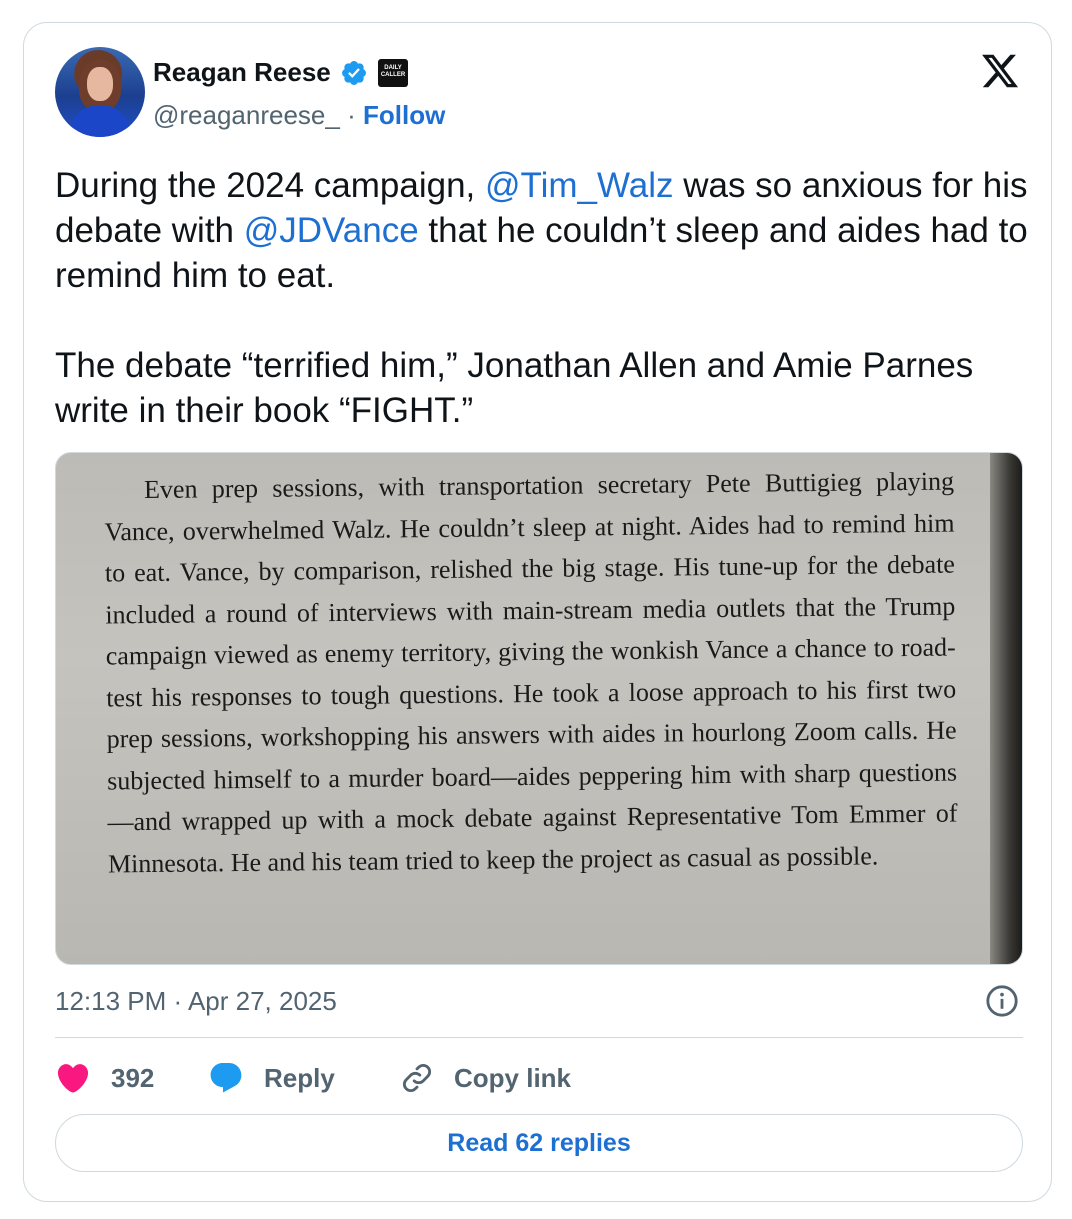 This screenshot has height=1219, width=1072. I want to click on read-replies-button: Read 62 replies, so click(539, 1143).